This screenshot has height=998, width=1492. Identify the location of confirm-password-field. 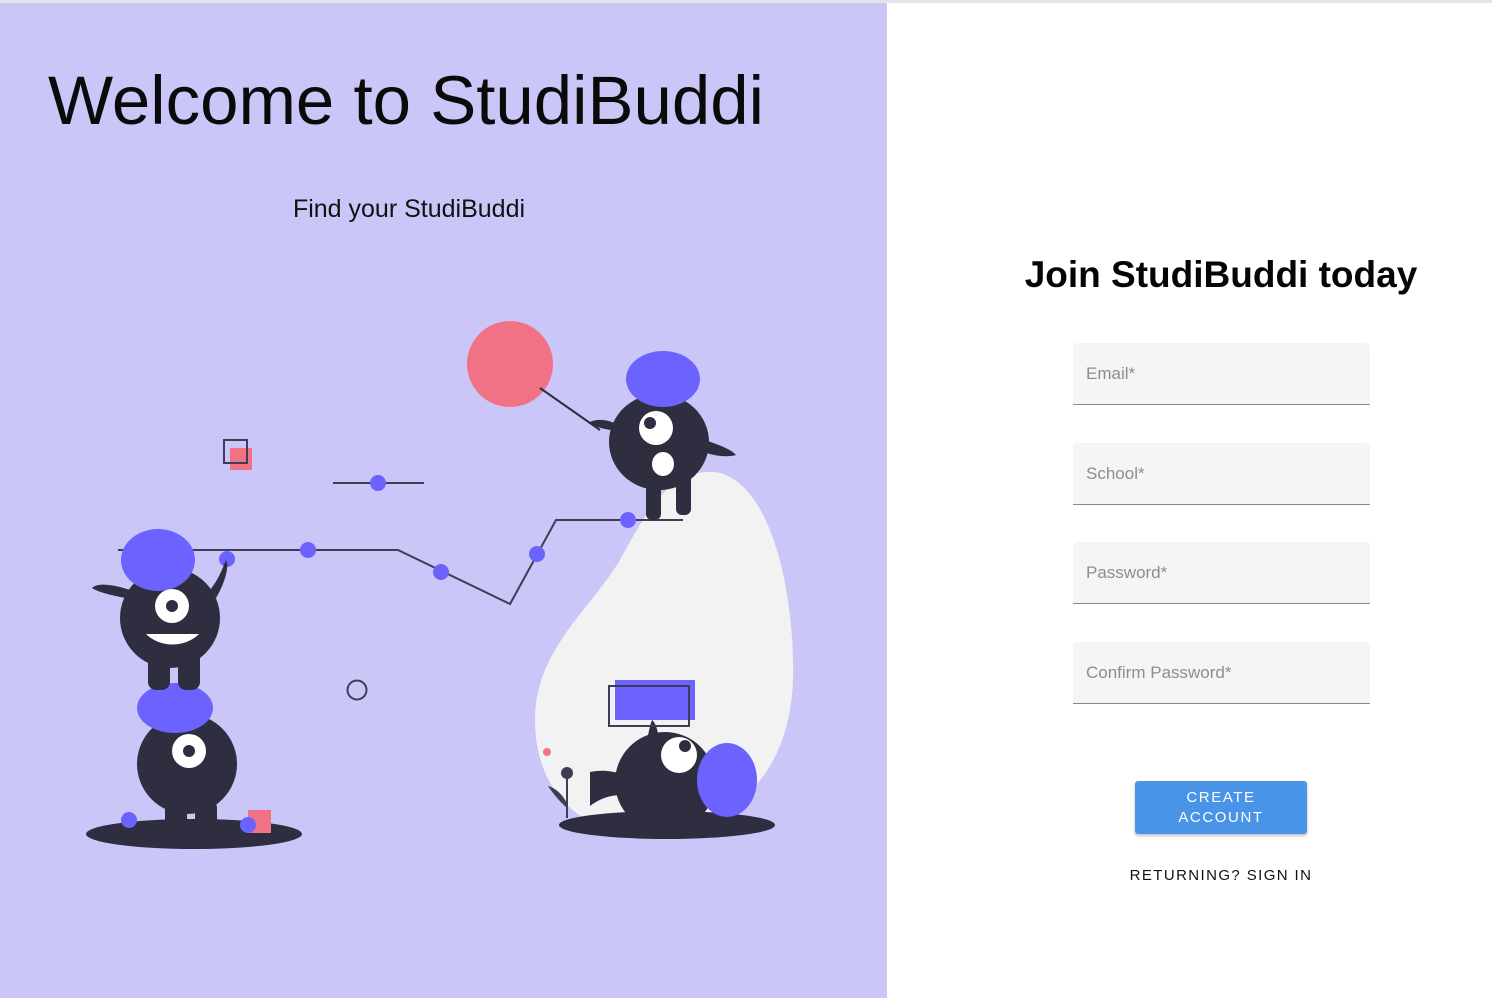
(1221, 672).